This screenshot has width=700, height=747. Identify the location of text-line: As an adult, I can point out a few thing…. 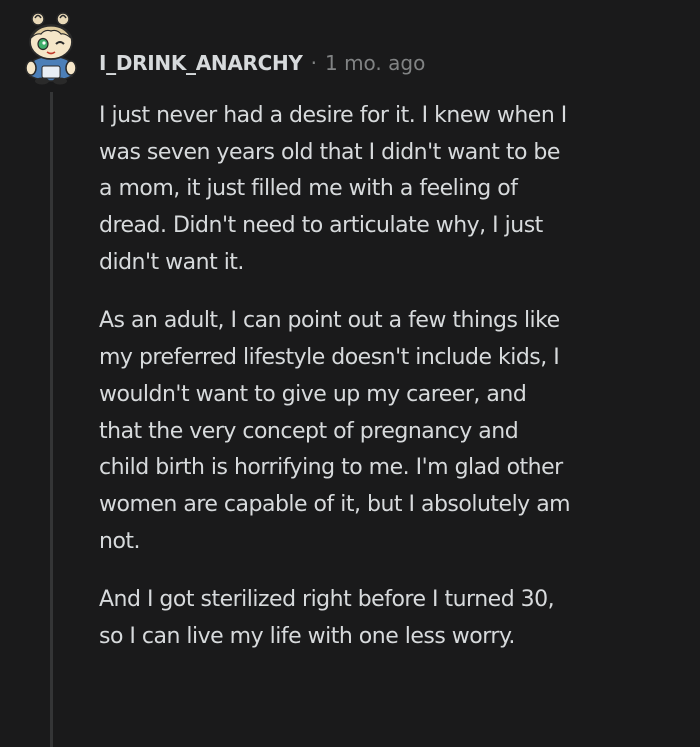
(329, 321).